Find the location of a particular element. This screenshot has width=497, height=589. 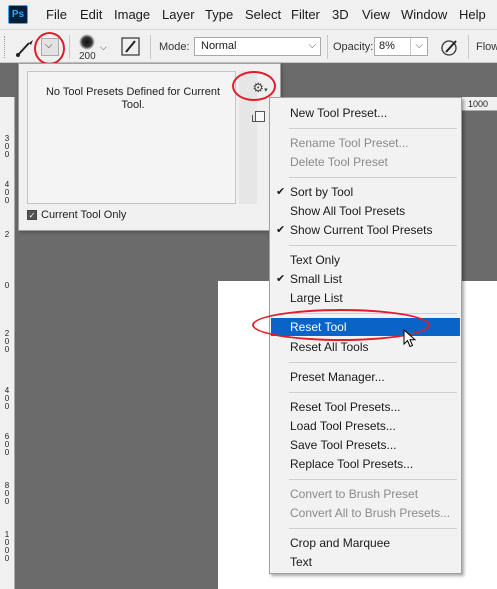

menu-item-delete-tool-preset: Delete Tool Preset is located at coordinates (365, 162).